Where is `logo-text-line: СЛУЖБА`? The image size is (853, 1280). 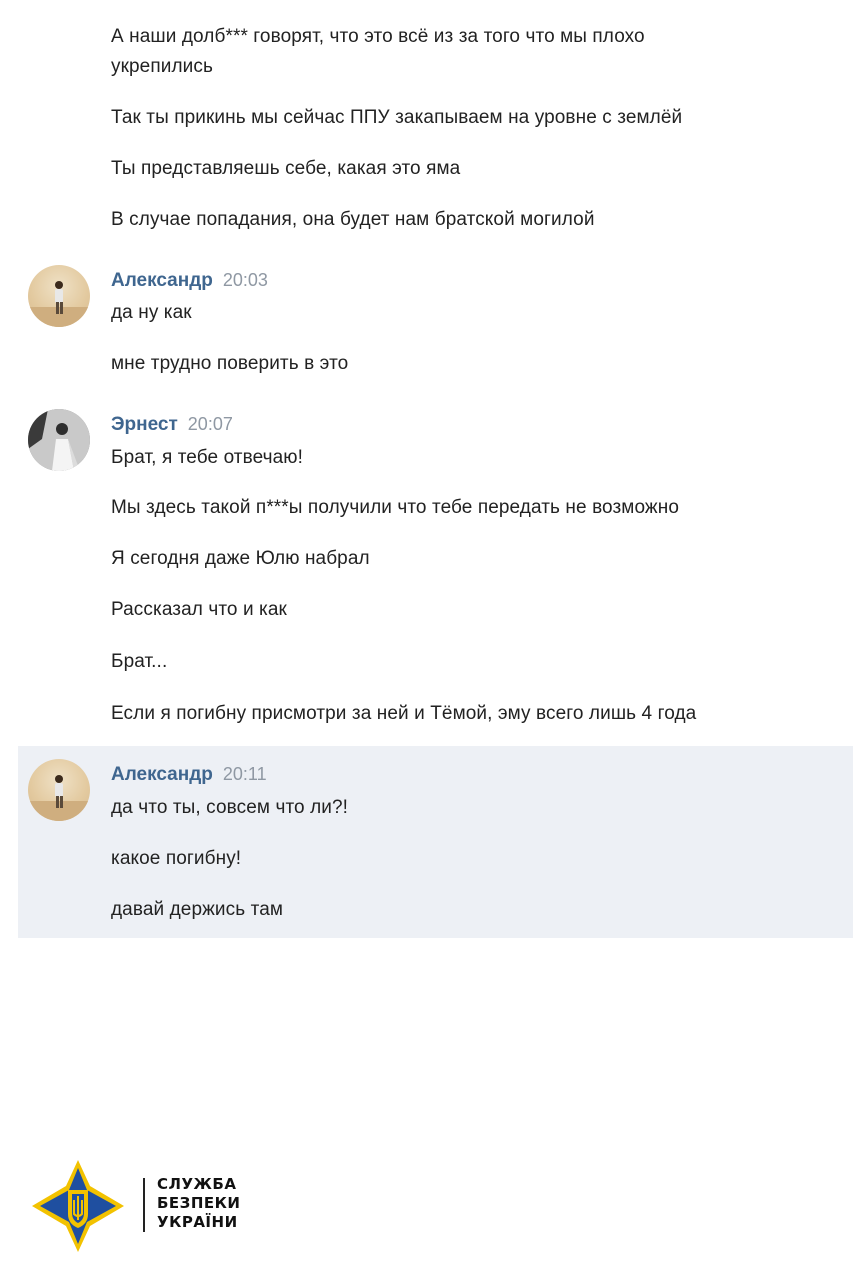 logo-text-line: СЛУЖБА is located at coordinates (197, 1184).